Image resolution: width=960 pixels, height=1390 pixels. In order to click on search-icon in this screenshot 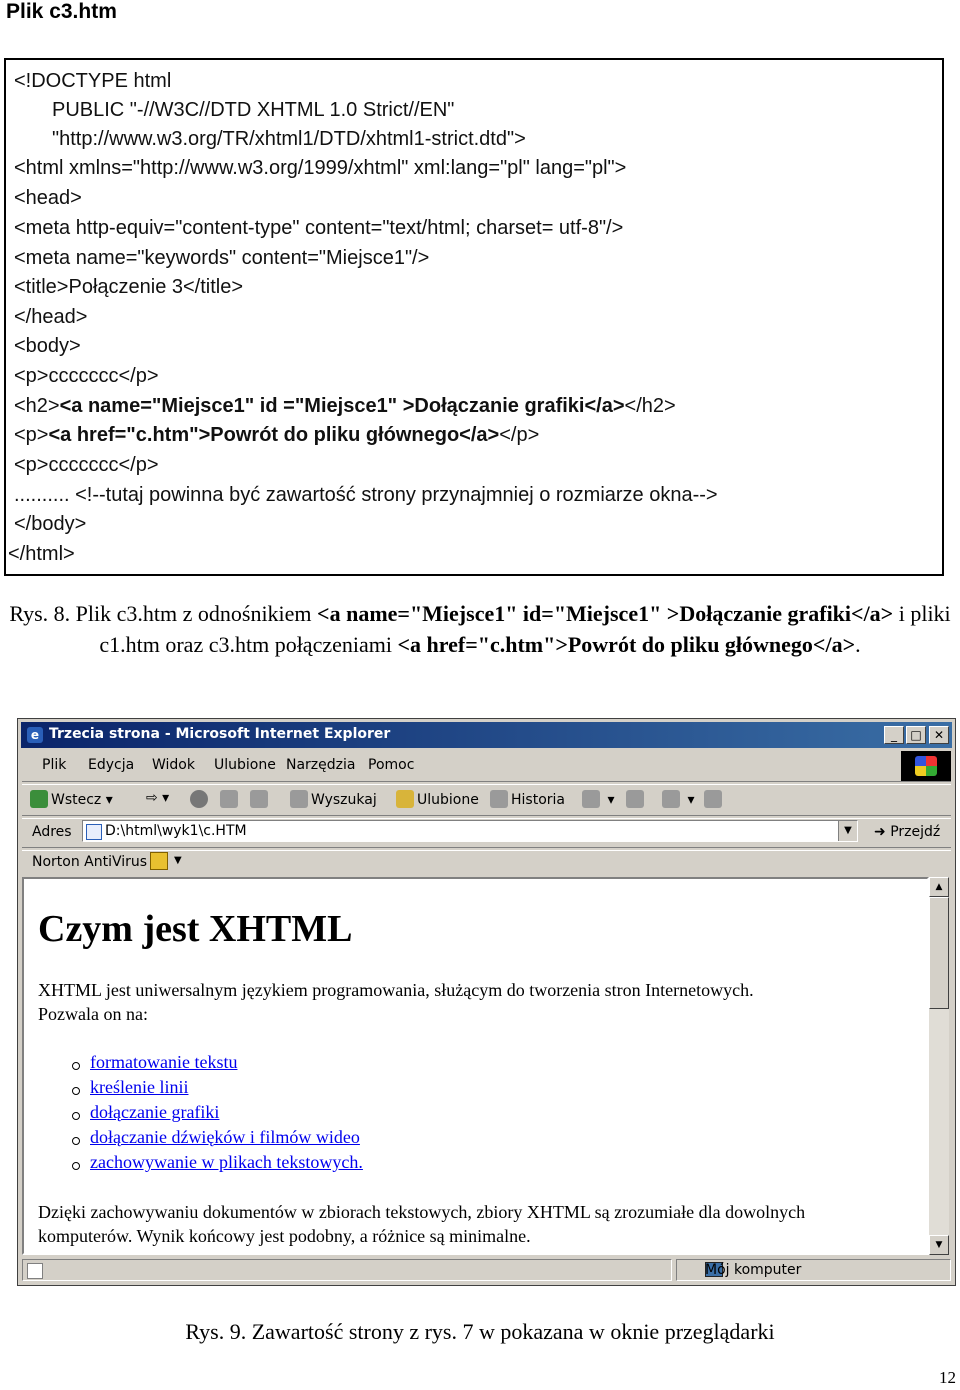, I will do `click(299, 799)`.